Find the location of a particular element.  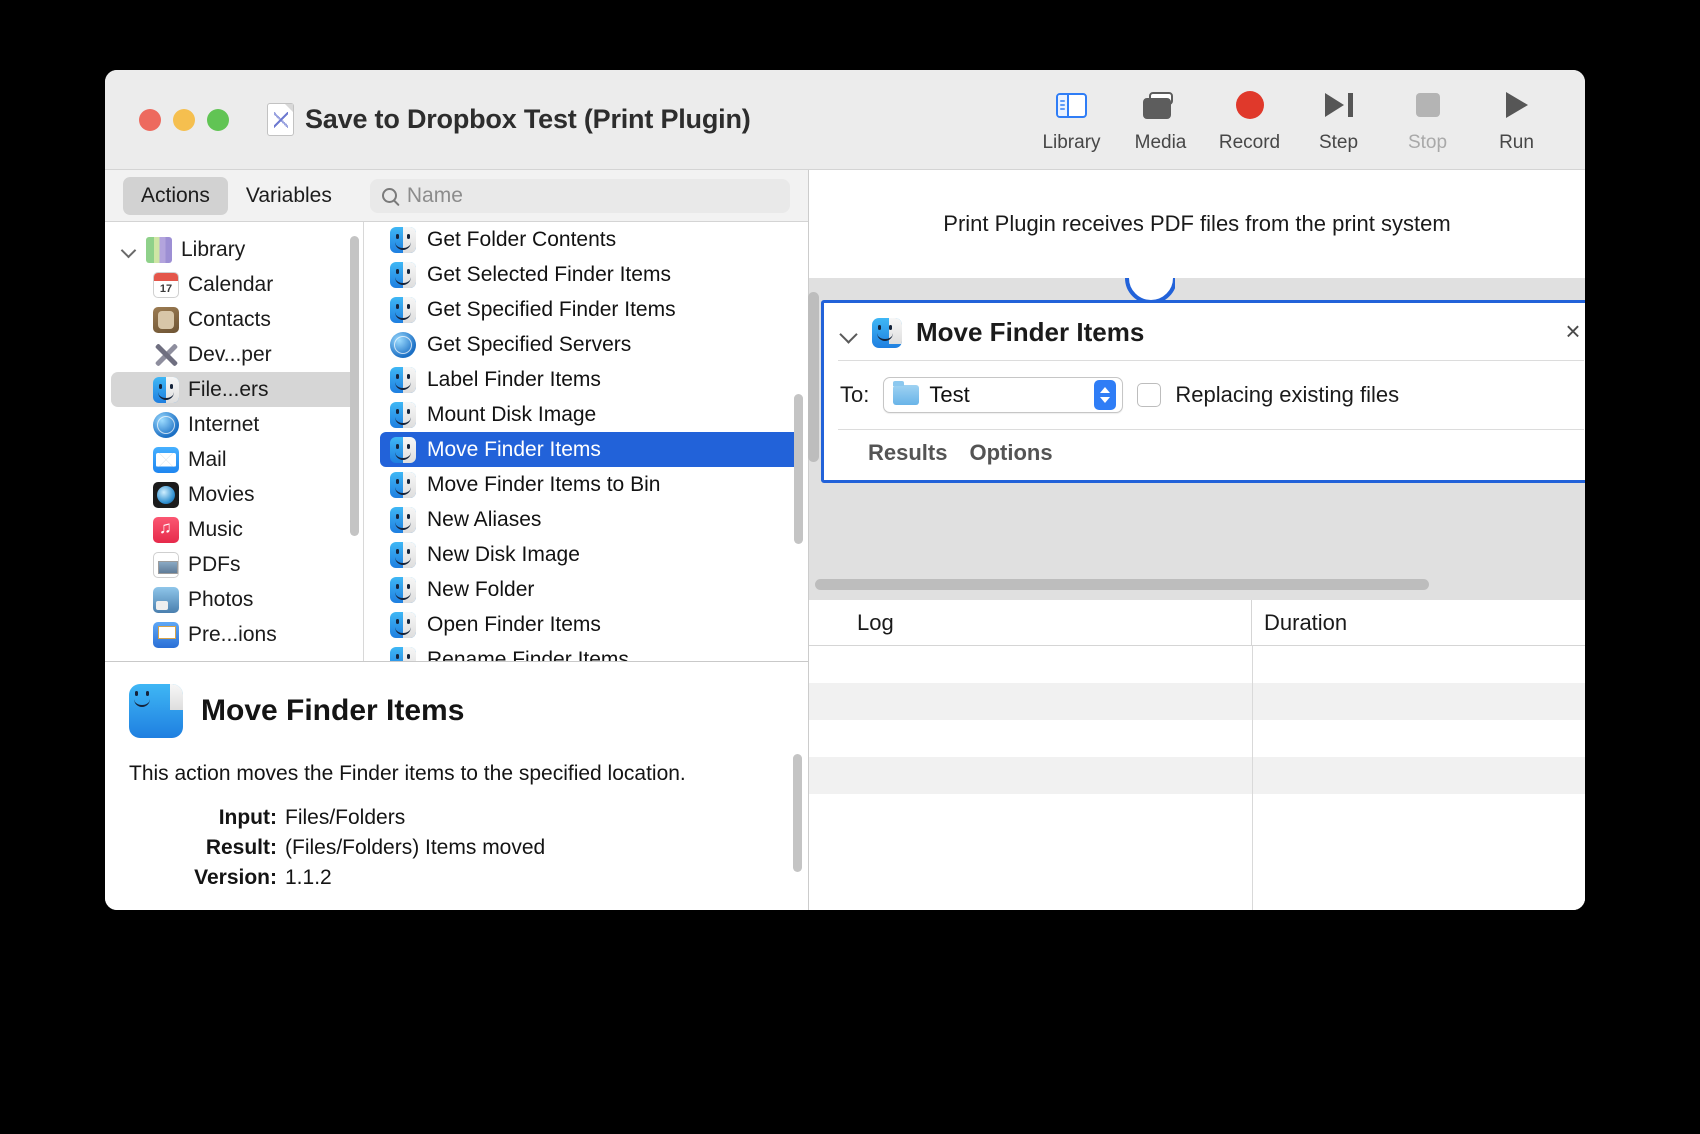

list-item: Get Specified Servers is located at coordinates (590, 344).